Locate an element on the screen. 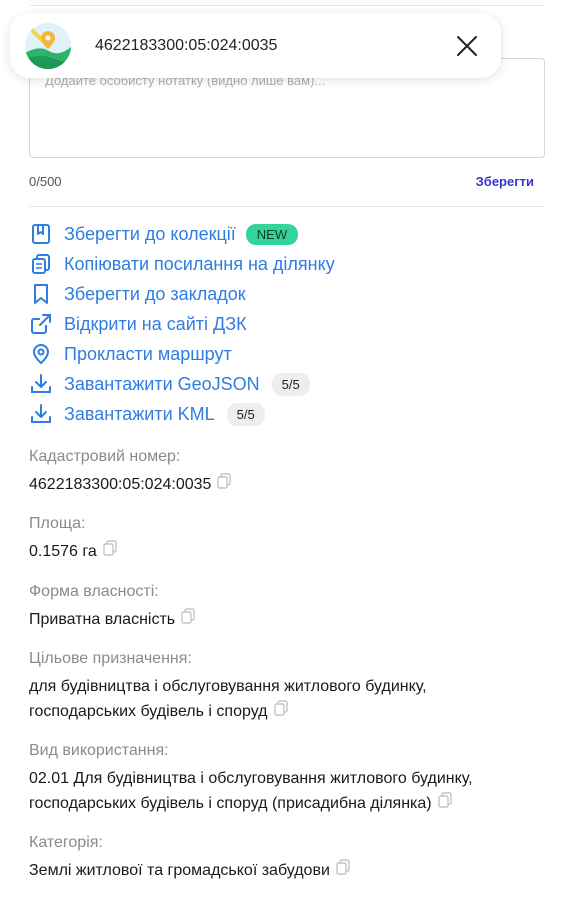 The image size is (569, 898). action-label: Завантажити KML is located at coordinates (139, 413).